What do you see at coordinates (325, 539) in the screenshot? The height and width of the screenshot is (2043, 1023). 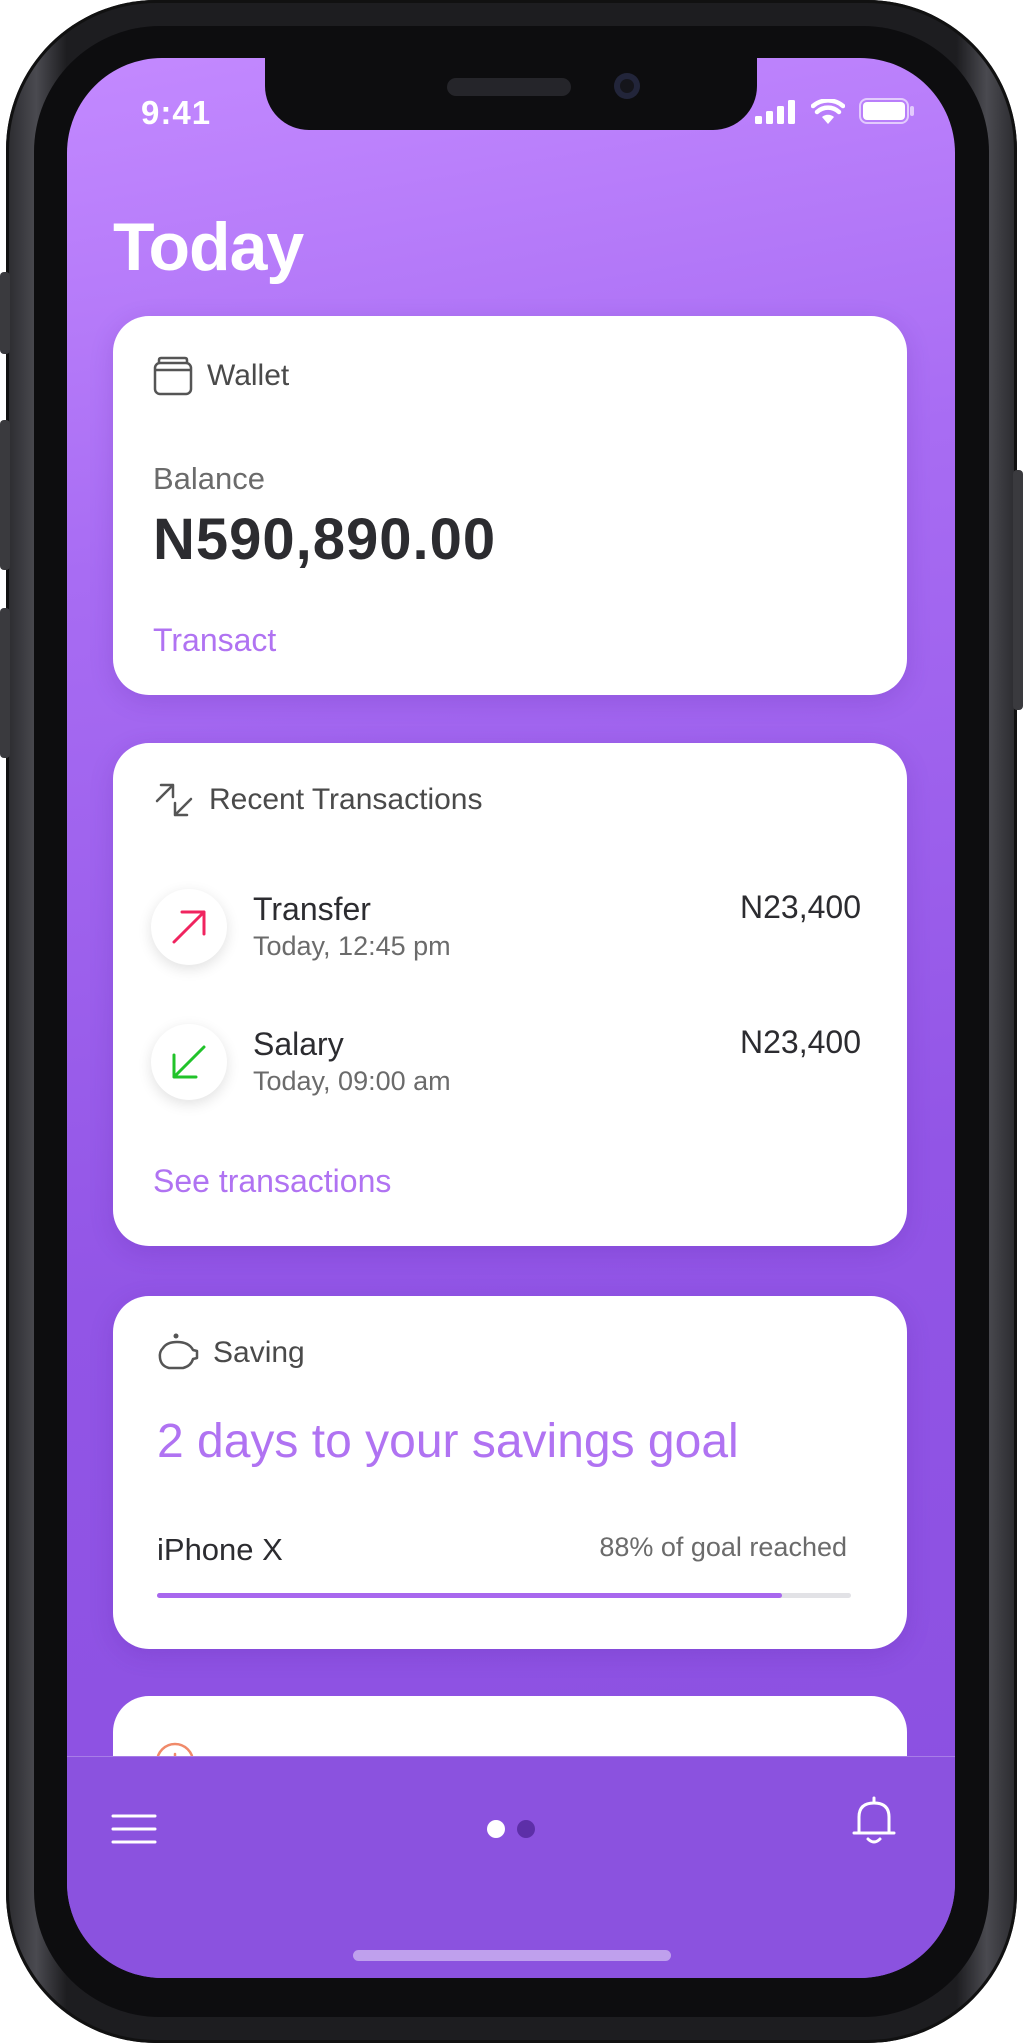 I see `balance-value: N590,890.00` at bounding box center [325, 539].